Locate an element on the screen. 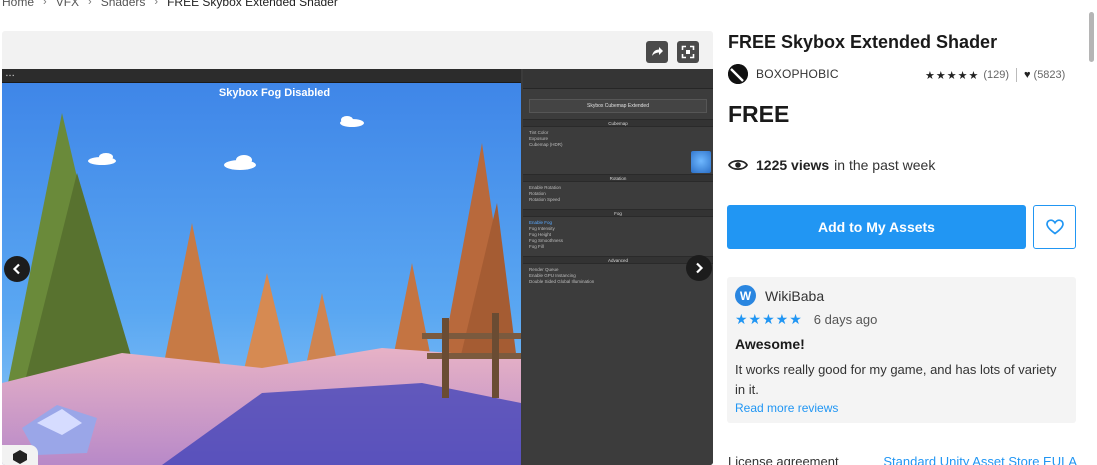  heart-icon: ♥ is located at coordinates (1027, 75).